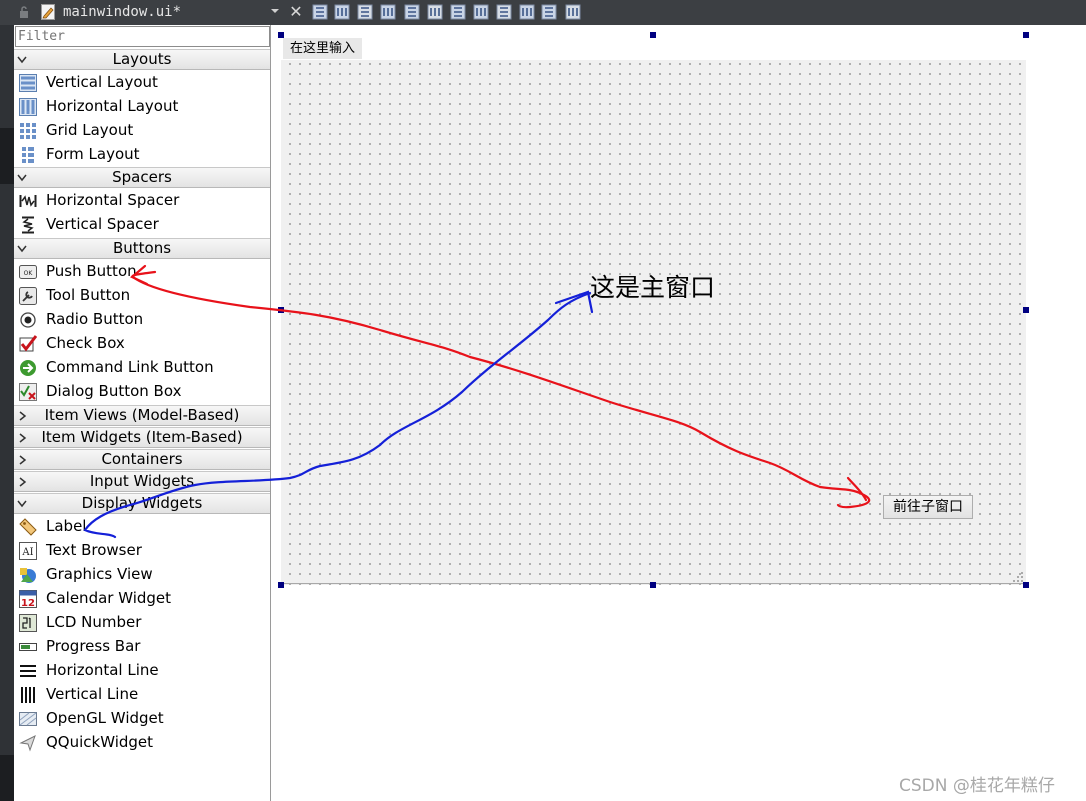 The width and height of the screenshot is (1086, 801). Describe the element at coordinates (142, 155) in the screenshot. I see `widget-form-layout: Form Layout` at that location.